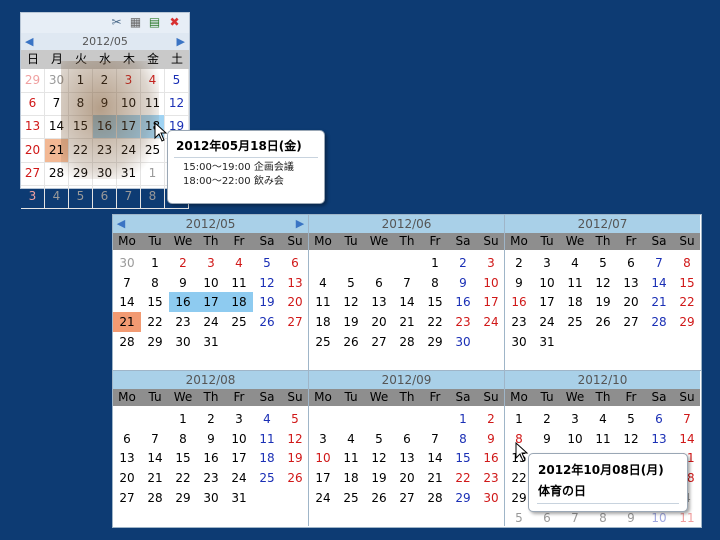 The height and width of the screenshot is (540, 720). Describe the element at coordinates (153, 81) in the screenshot. I see `mini-day-cell: 4` at that location.